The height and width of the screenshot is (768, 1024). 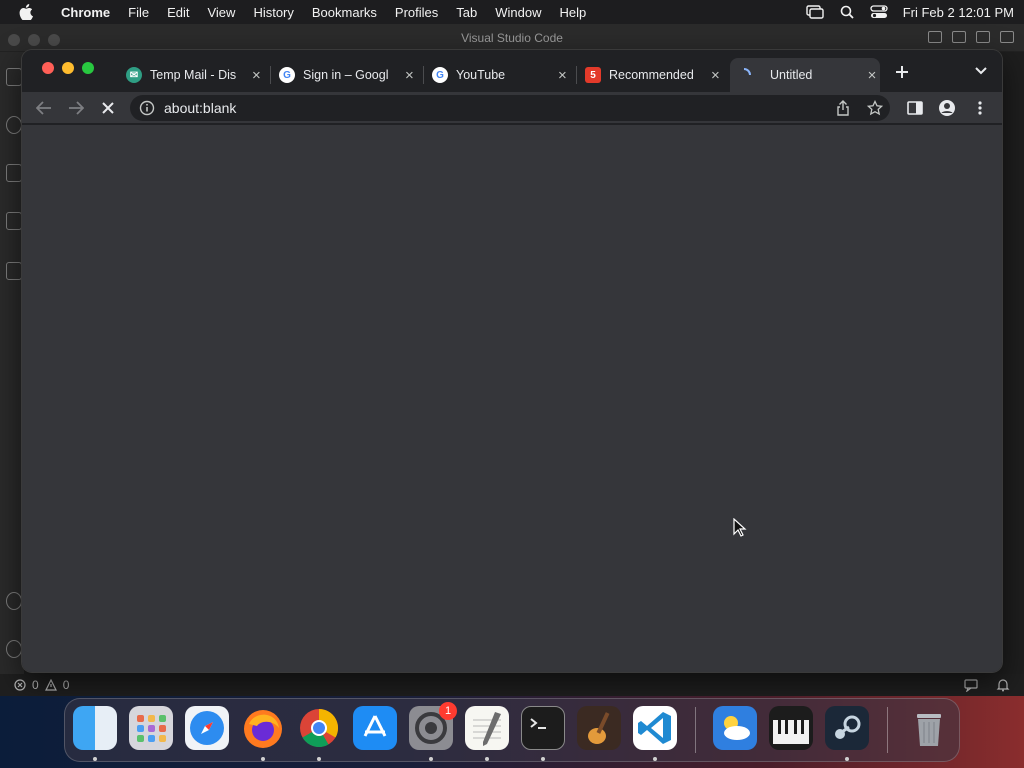 I want to click on tab-search-chevron-icon, so click(x=981, y=71).